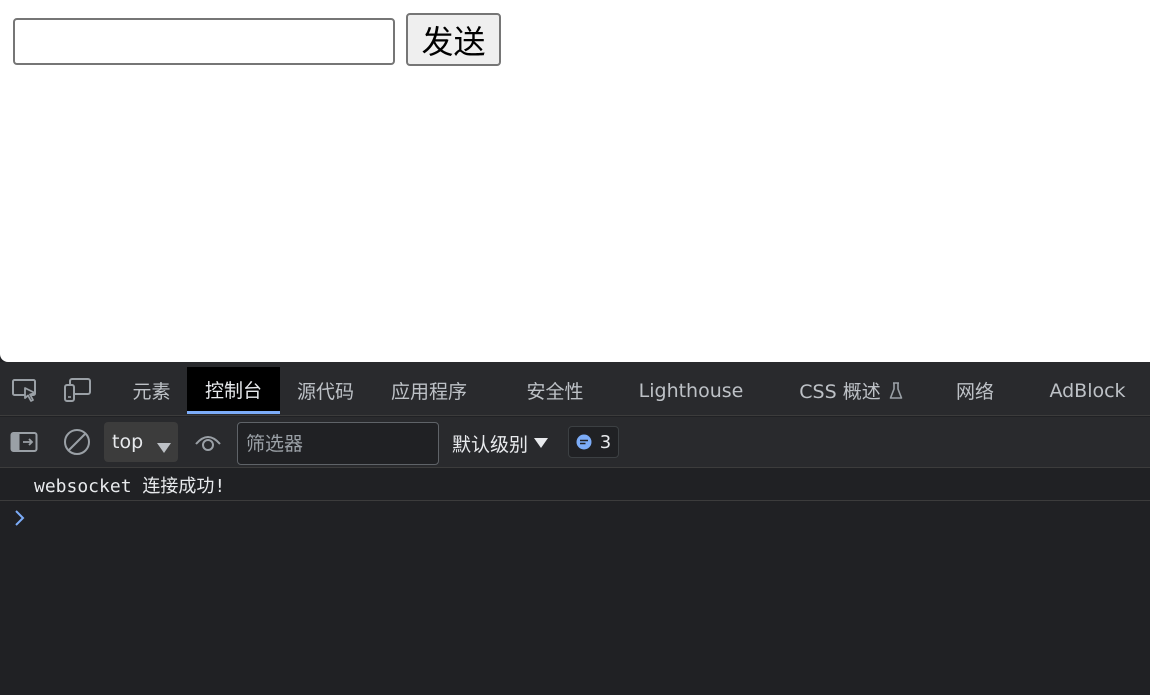 The width and height of the screenshot is (1150, 695). I want to click on context-select: top, so click(141, 442).